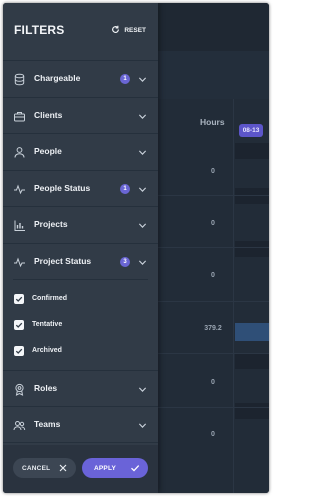 Image resolution: width=320 pixels, height=499 pixels. Describe the element at coordinates (57, 78) in the screenshot. I see `section-label: Chargeable` at that location.